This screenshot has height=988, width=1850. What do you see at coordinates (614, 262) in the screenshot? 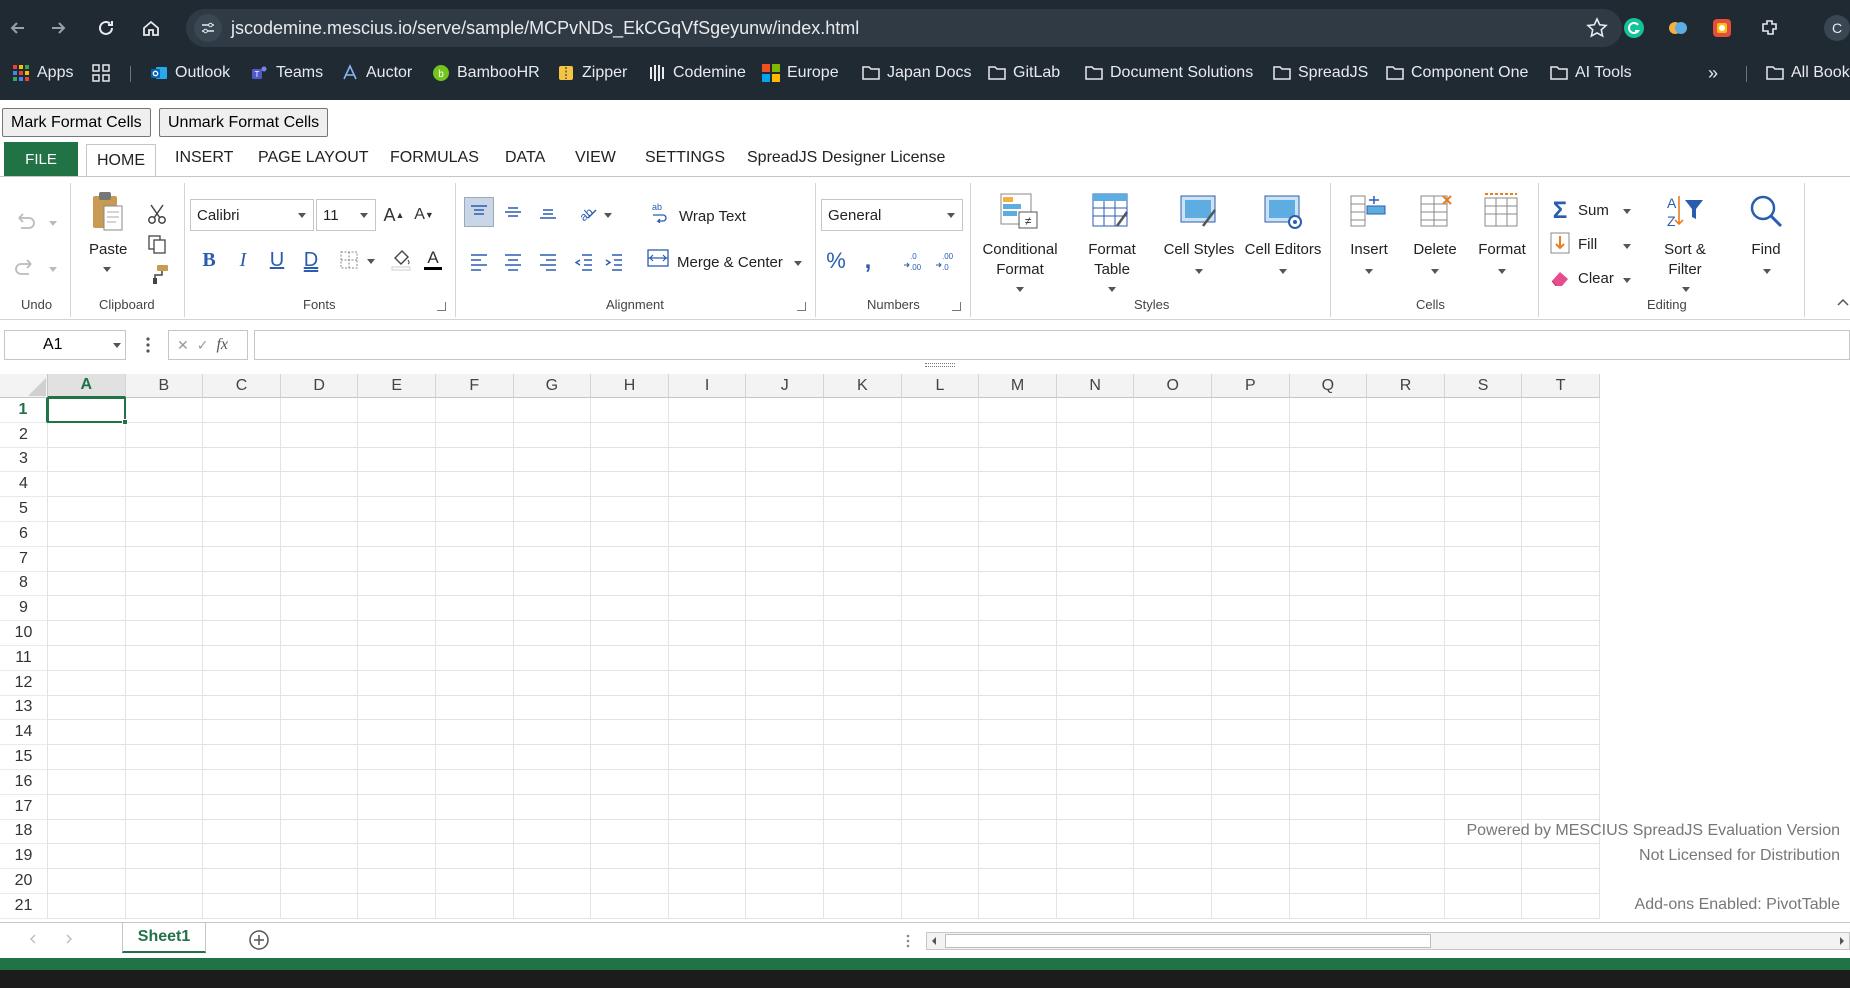
I see `increase-indent-icon` at bounding box center [614, 262].